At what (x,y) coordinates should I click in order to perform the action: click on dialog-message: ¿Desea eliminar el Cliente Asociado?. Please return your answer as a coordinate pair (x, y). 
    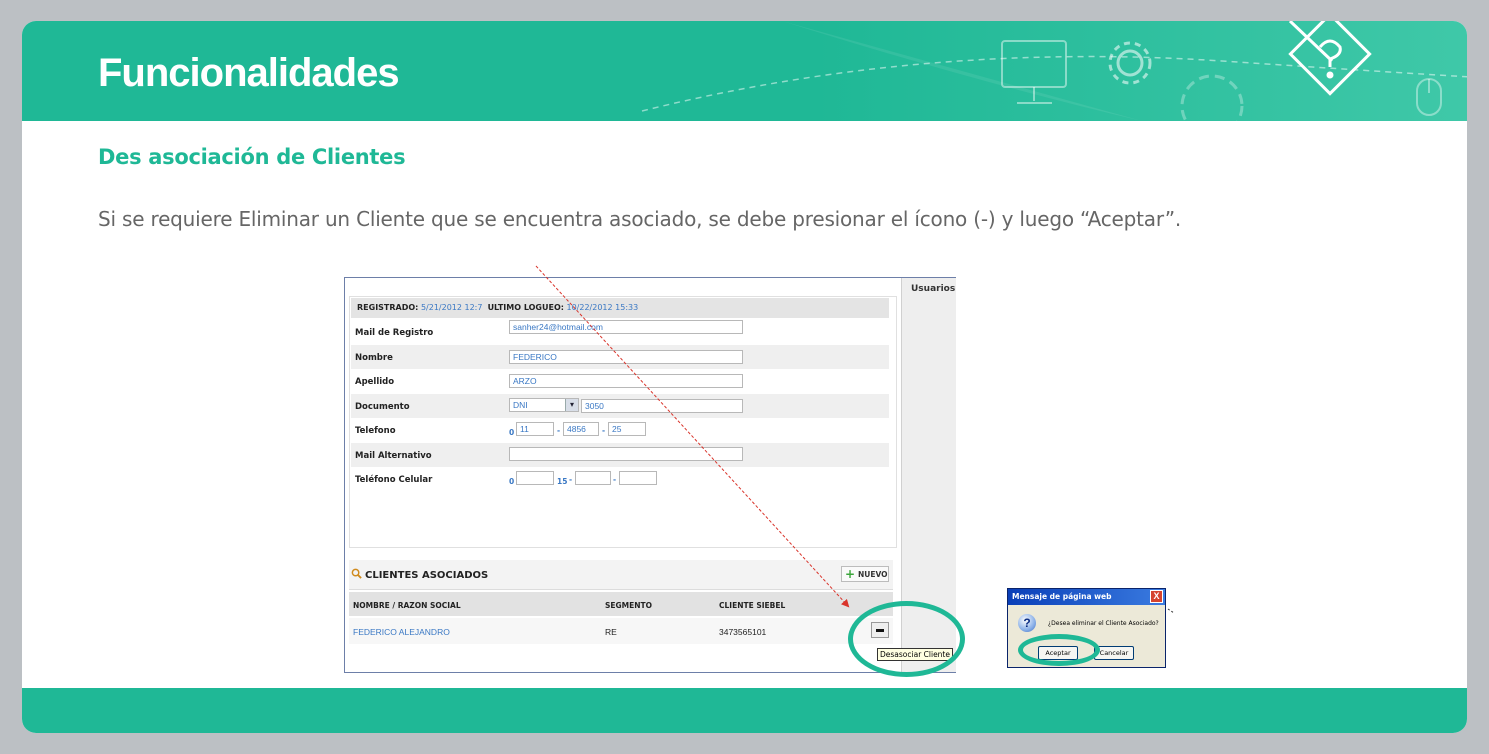
    Looking at the image, I should click on (1103, 623).